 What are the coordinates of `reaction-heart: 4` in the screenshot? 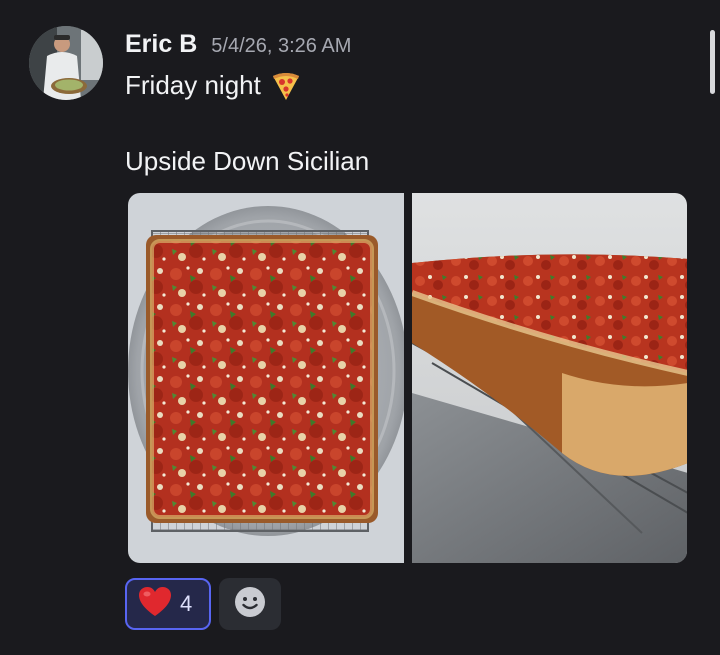 It's located at (168, 604).